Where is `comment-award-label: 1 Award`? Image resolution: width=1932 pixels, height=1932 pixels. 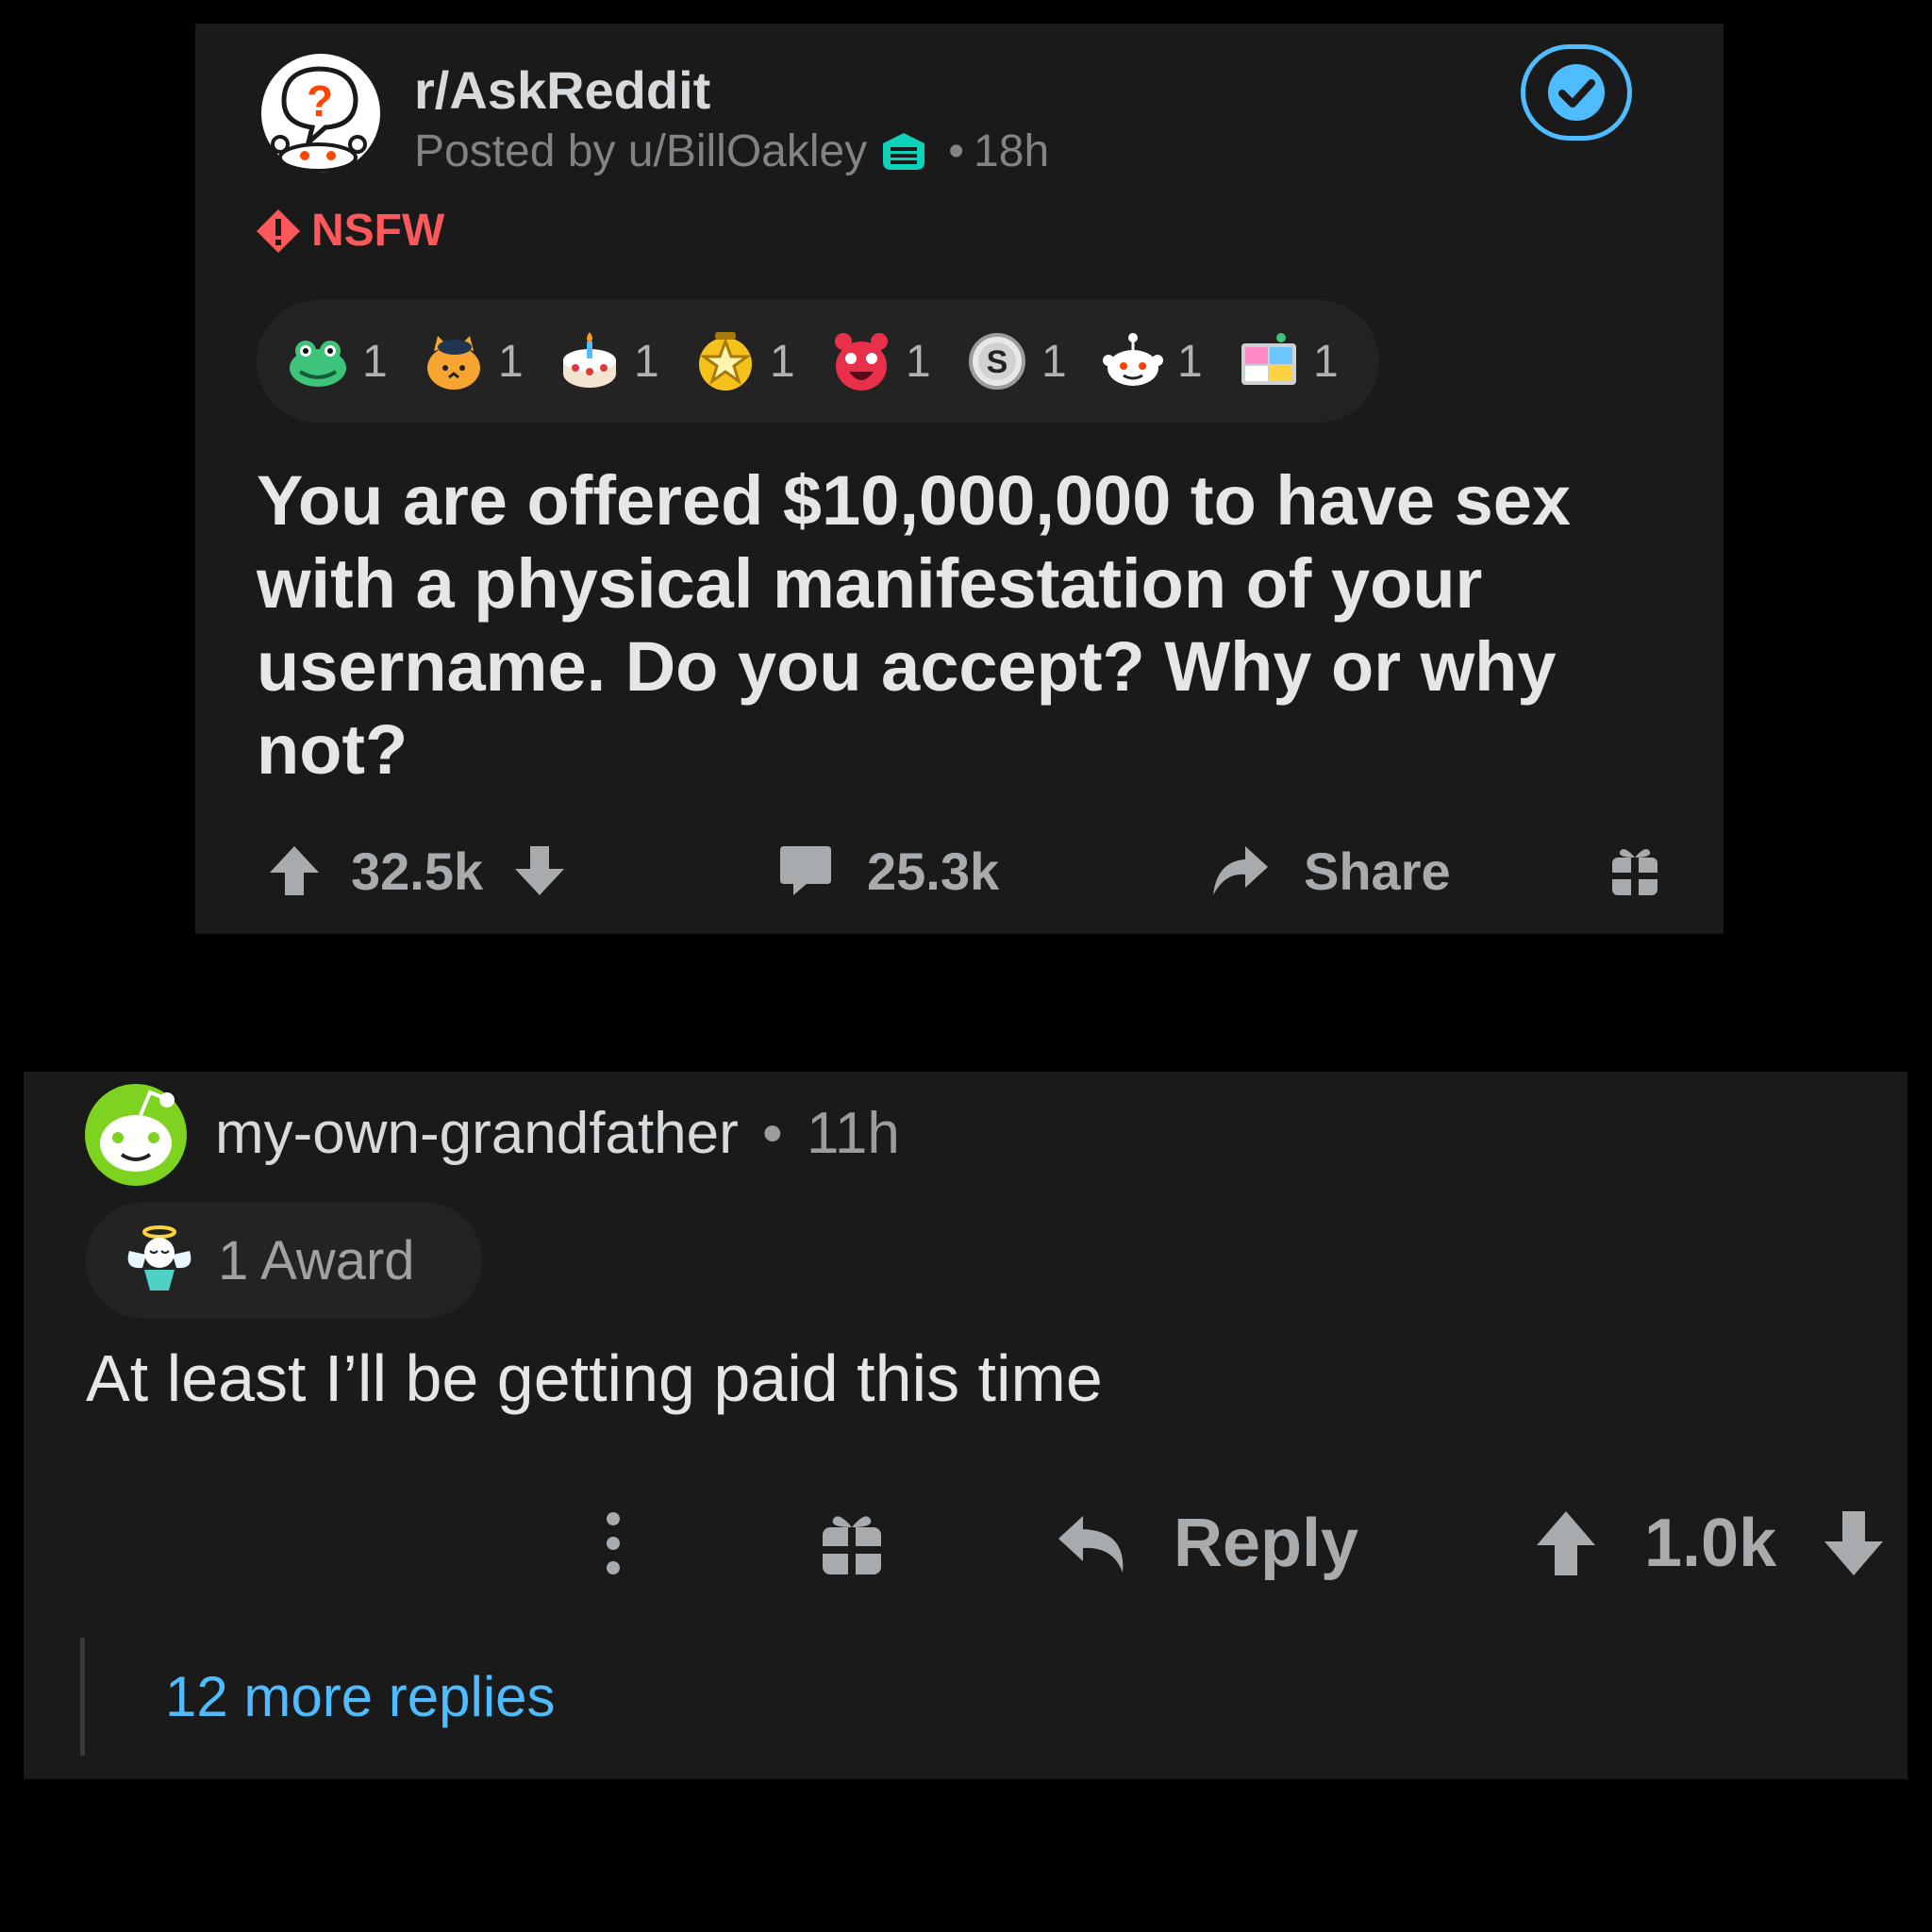 comment-award-label: 1 Award is located at coordinates (317, 1260).